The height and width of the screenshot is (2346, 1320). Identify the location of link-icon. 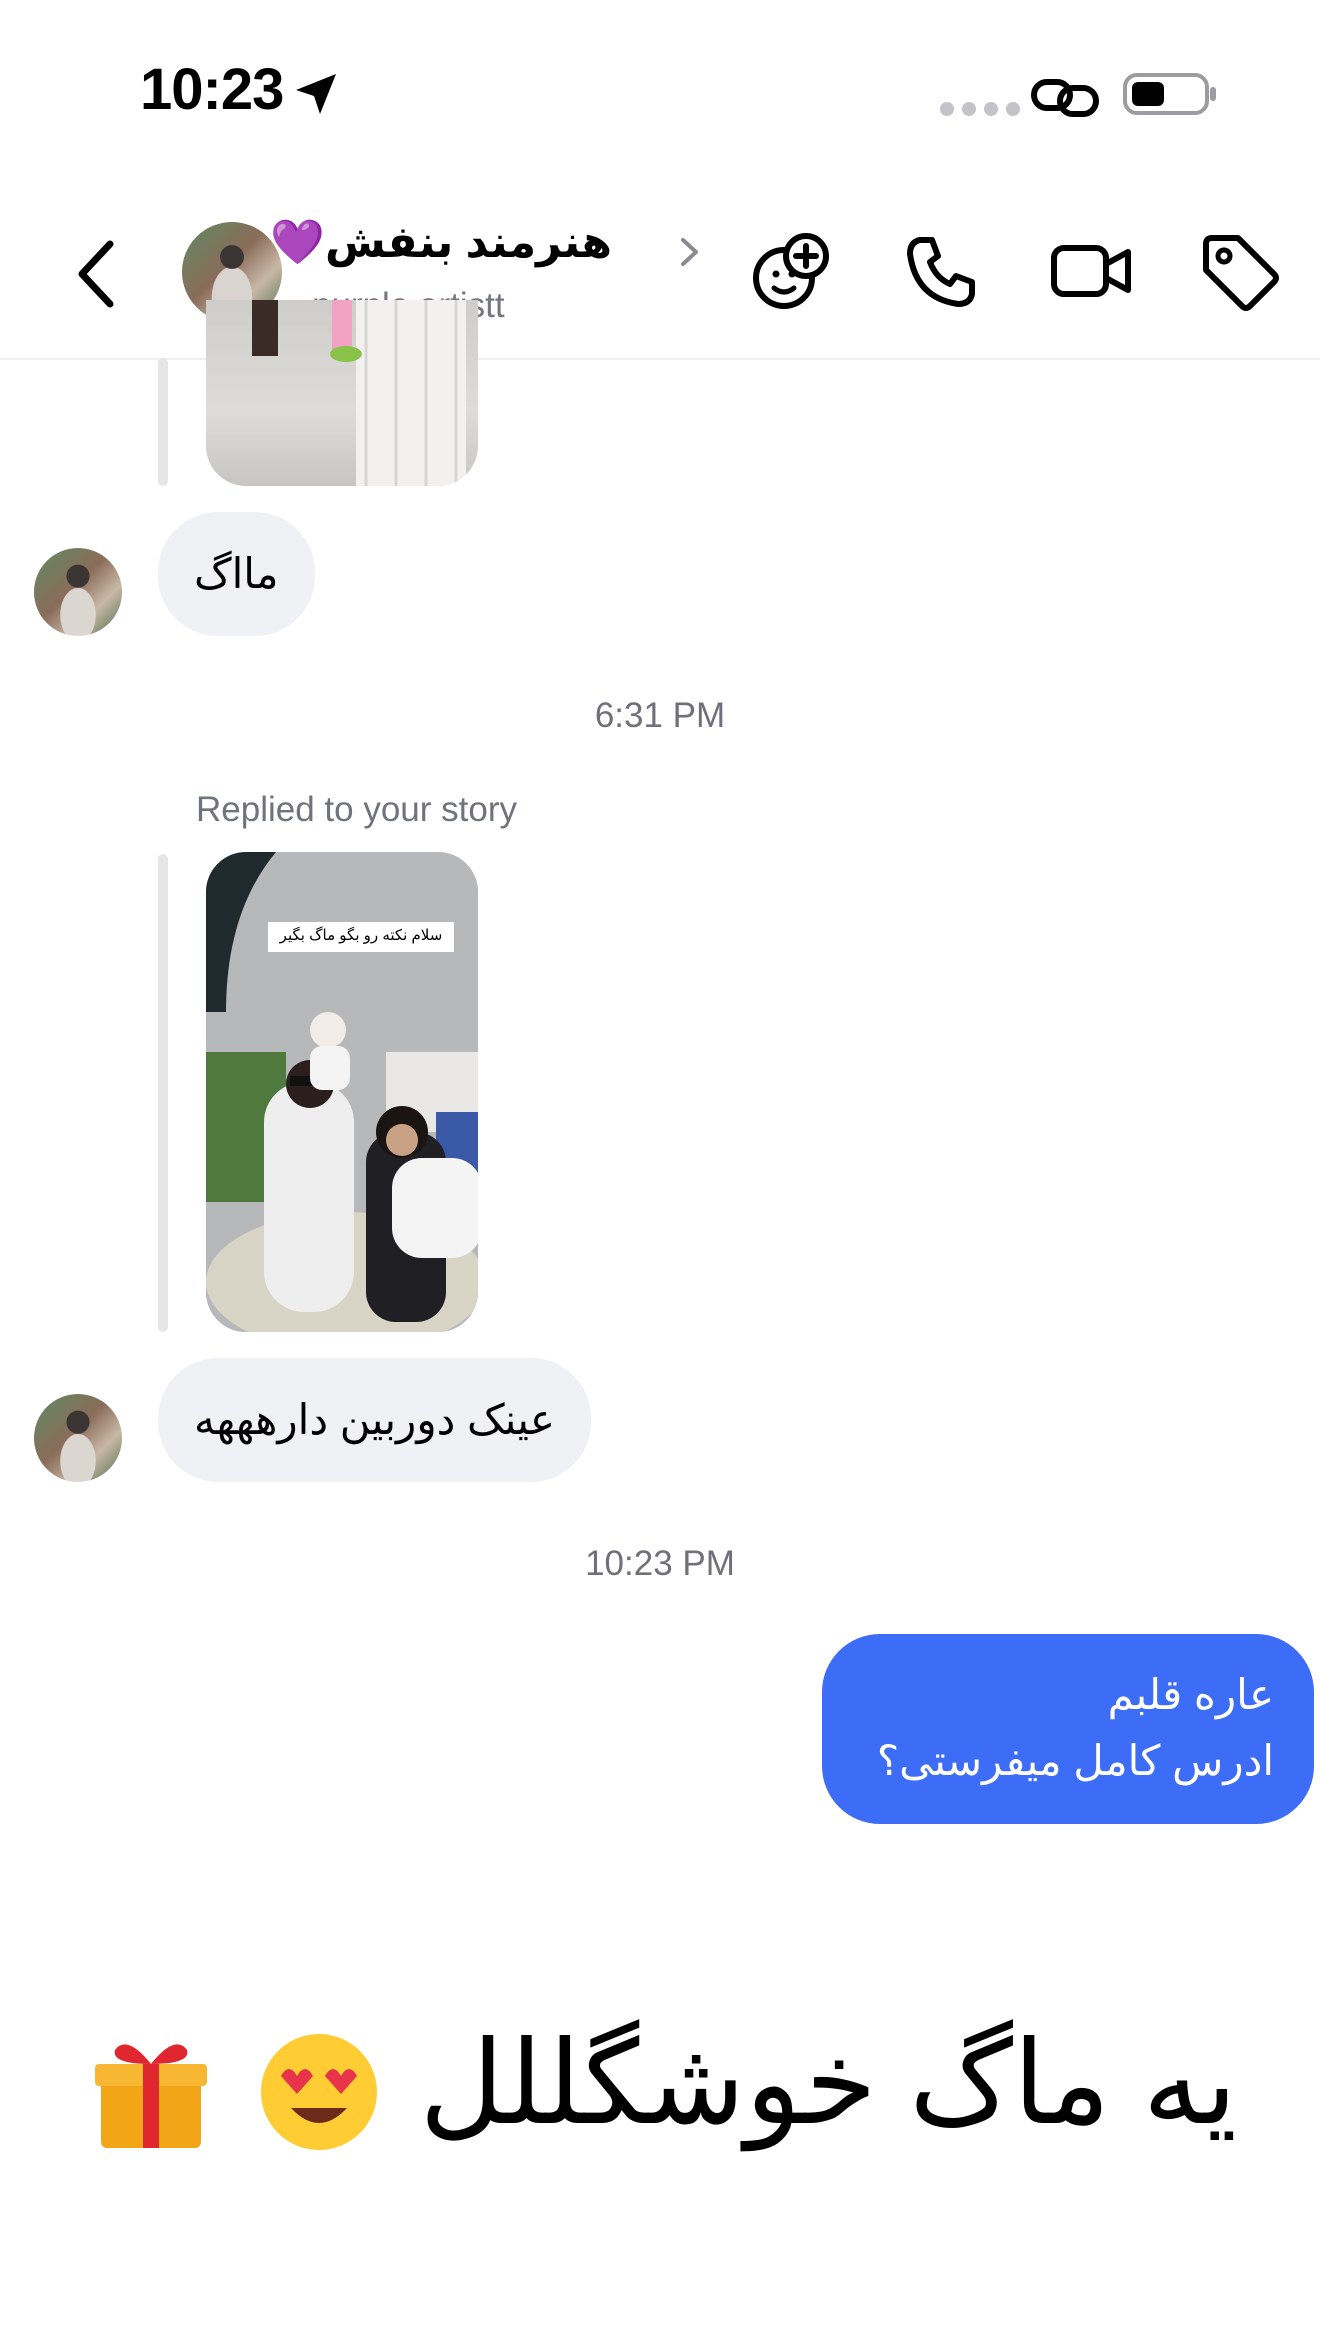
(1065, 98).